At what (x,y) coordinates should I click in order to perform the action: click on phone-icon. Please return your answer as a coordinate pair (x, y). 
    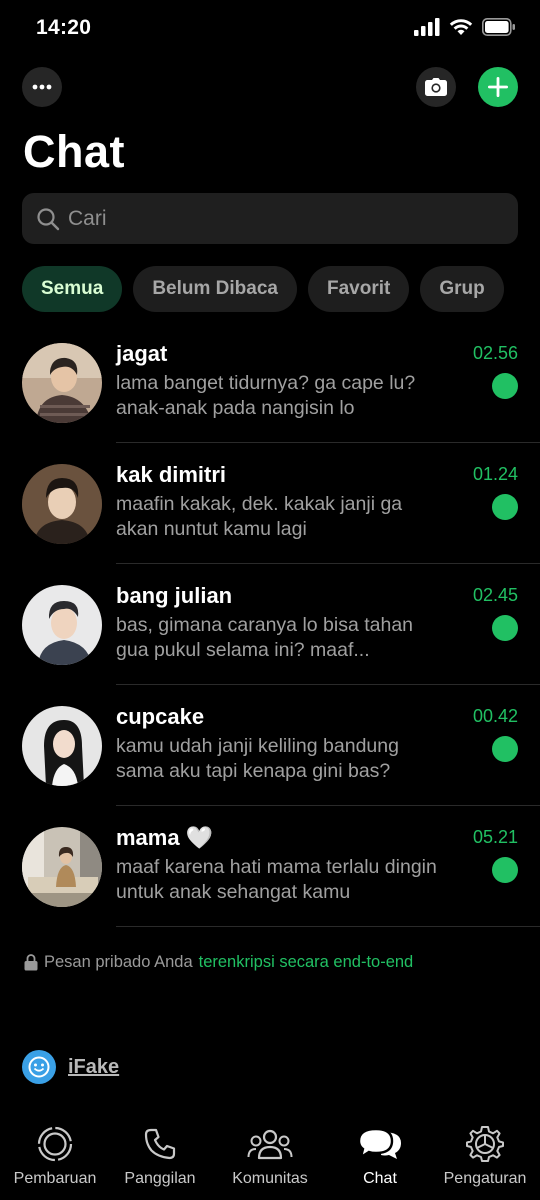
    Looking at the image, I should click on (160, 1144).